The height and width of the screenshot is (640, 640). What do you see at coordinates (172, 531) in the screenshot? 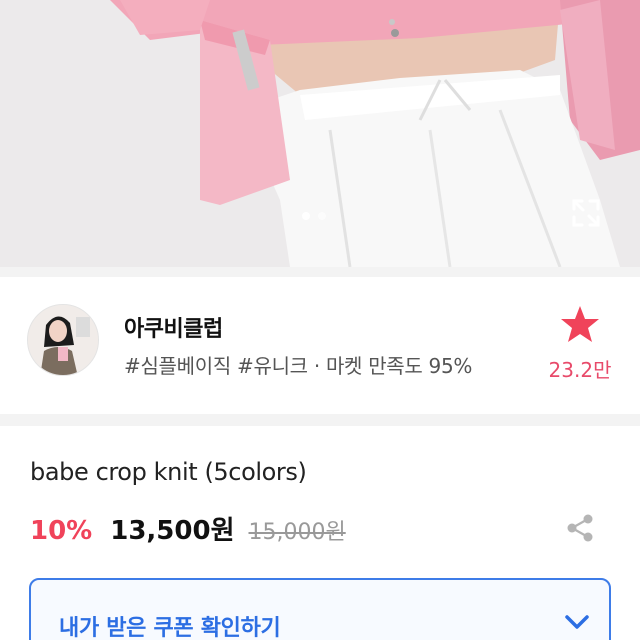
I see `sale-price: 13,500원` at bounding box center [172, 531].